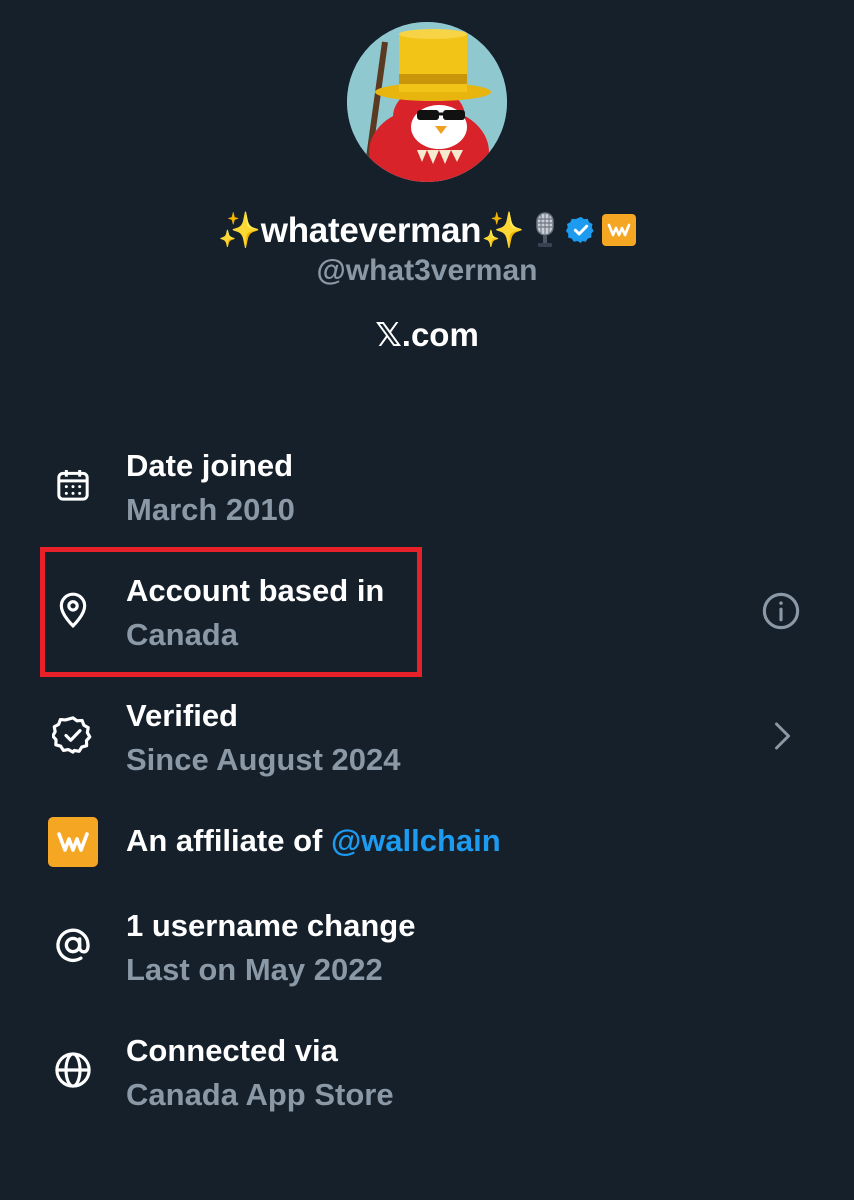 The width and height of the screenshot is (854, 1200). What do you see at coordinates (232, 1050) in the screenshot?
I see `connected-via-title: Connected via` at bounding box center [232, 1050].